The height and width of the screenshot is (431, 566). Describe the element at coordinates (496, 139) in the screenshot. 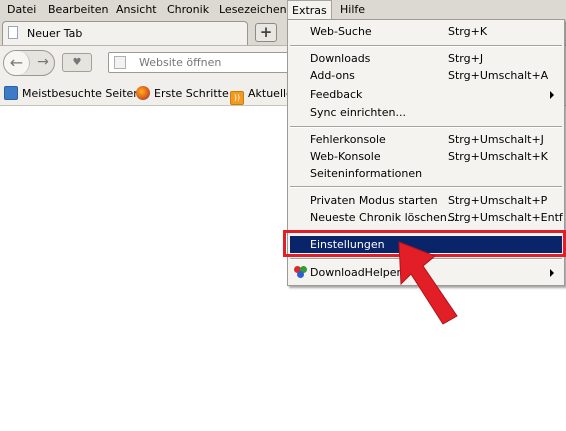

I see `menu-item-shortcut: Strg+Umschalt+J` at that location.